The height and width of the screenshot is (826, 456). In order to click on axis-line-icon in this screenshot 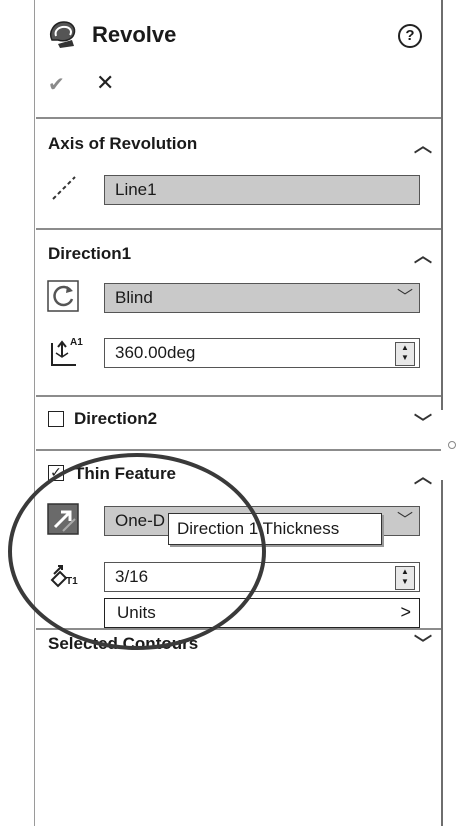, I will do `click(64, 188)`.